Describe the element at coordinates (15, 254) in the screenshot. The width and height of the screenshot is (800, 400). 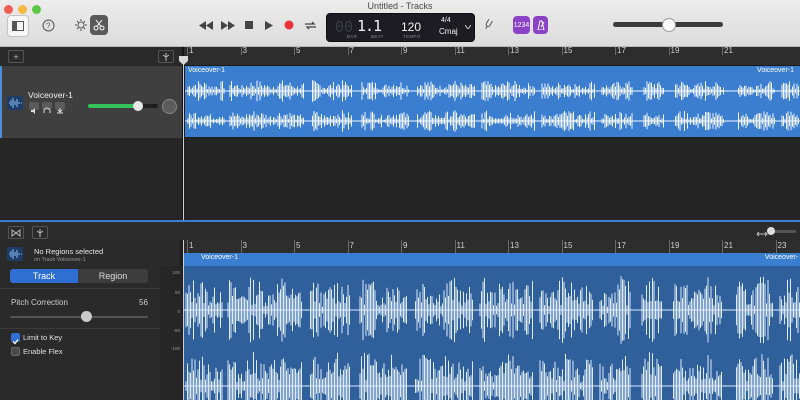
I see `inspector-track-icon` at that location.